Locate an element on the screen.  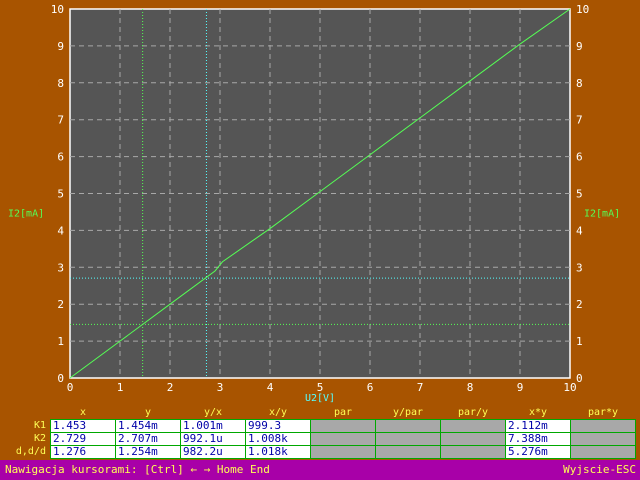
table-cell: 7.388m is located at coordinates (538, 439).